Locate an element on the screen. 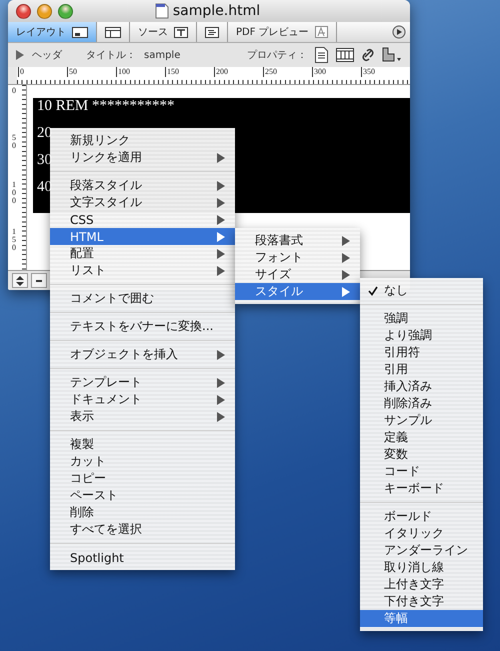  text-icon is located at coordinates (181, 32).